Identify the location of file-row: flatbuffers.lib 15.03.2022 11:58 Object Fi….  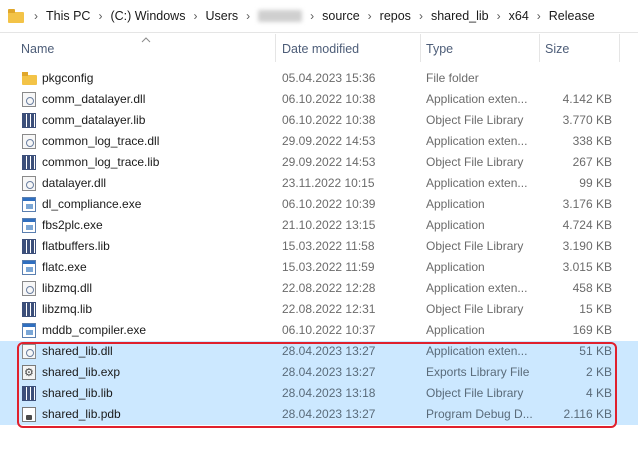
(319, 246).